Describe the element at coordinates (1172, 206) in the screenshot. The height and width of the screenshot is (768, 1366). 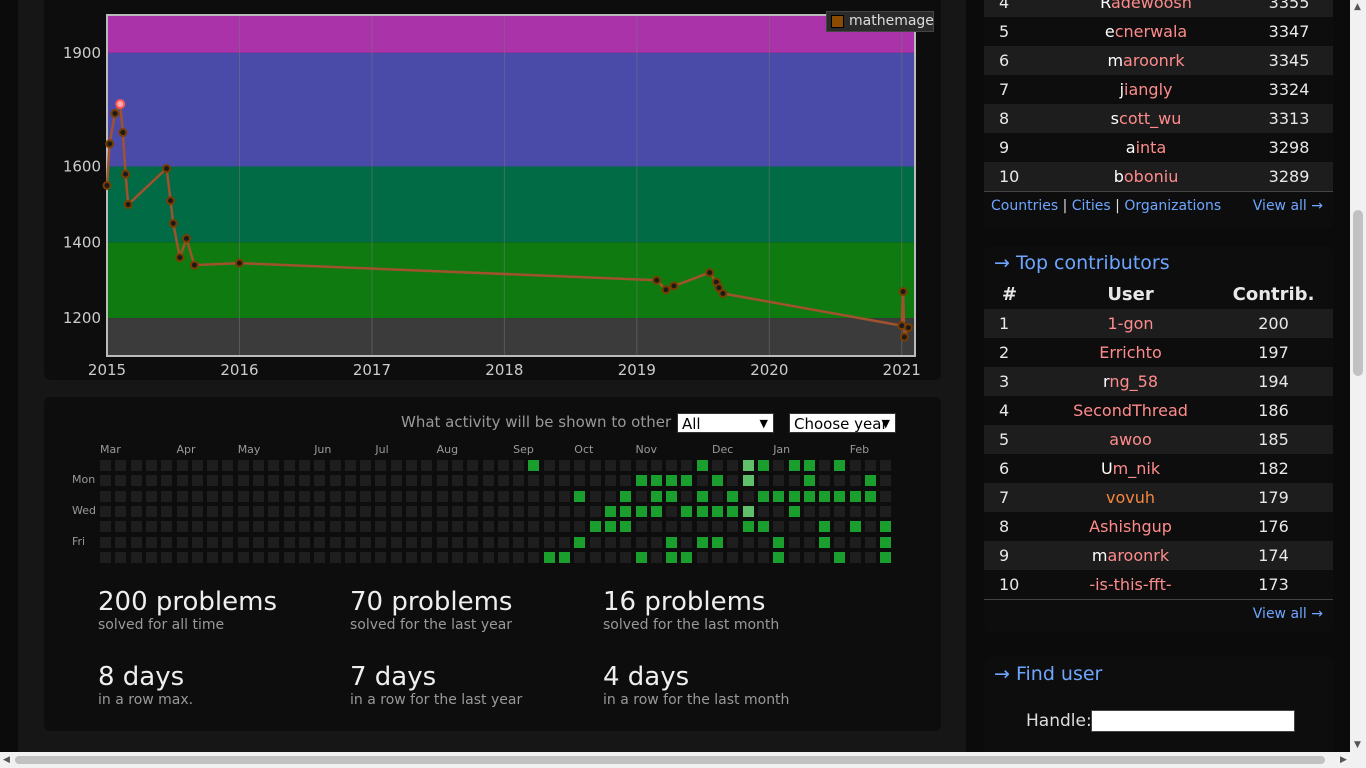
I see `organizations-link: Organizations` at that location.